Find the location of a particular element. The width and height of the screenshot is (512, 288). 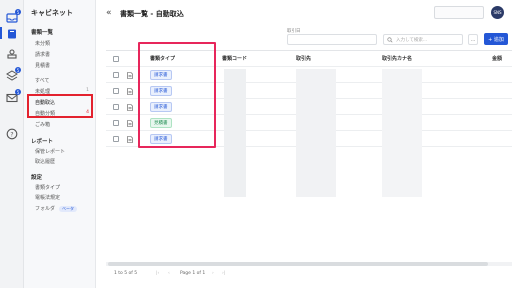

col-partner-kana: 取引先カナ名 is located at coordinates (397, 58).